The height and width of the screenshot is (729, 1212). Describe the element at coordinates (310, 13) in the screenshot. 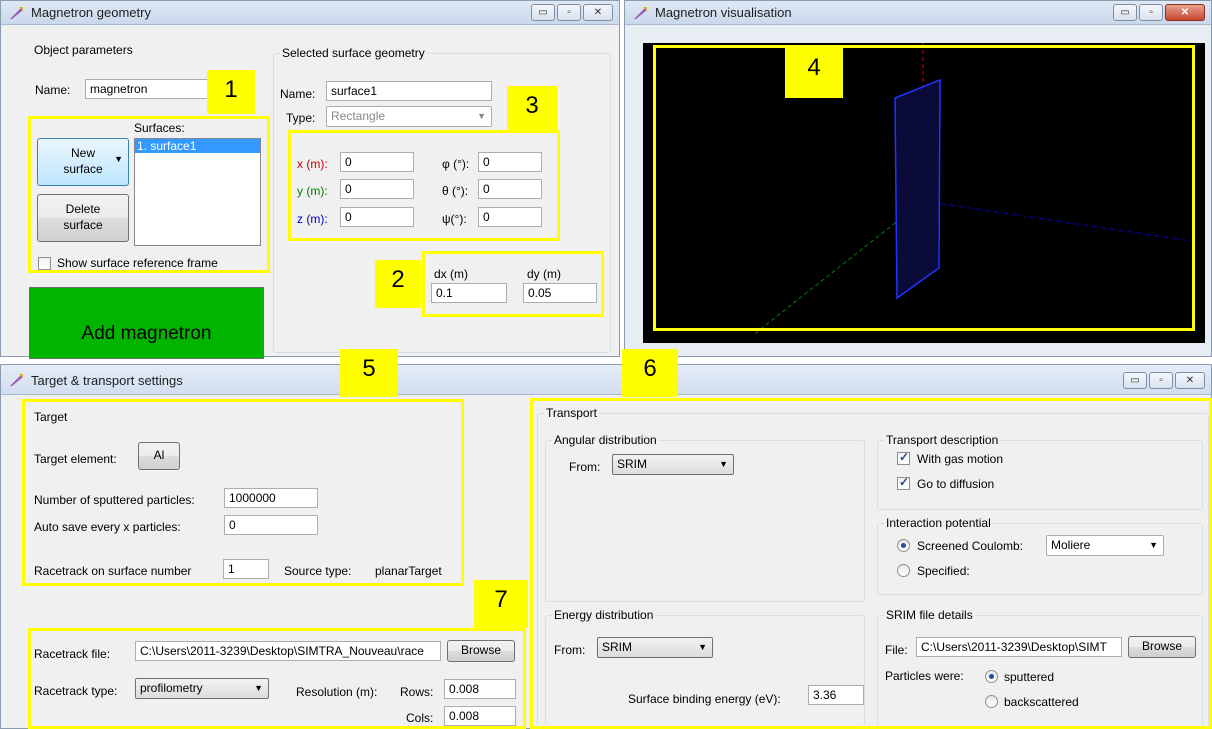

I see `geometry-title-bar: Magnetron geometry ▭ ▫ ✕` at that location.